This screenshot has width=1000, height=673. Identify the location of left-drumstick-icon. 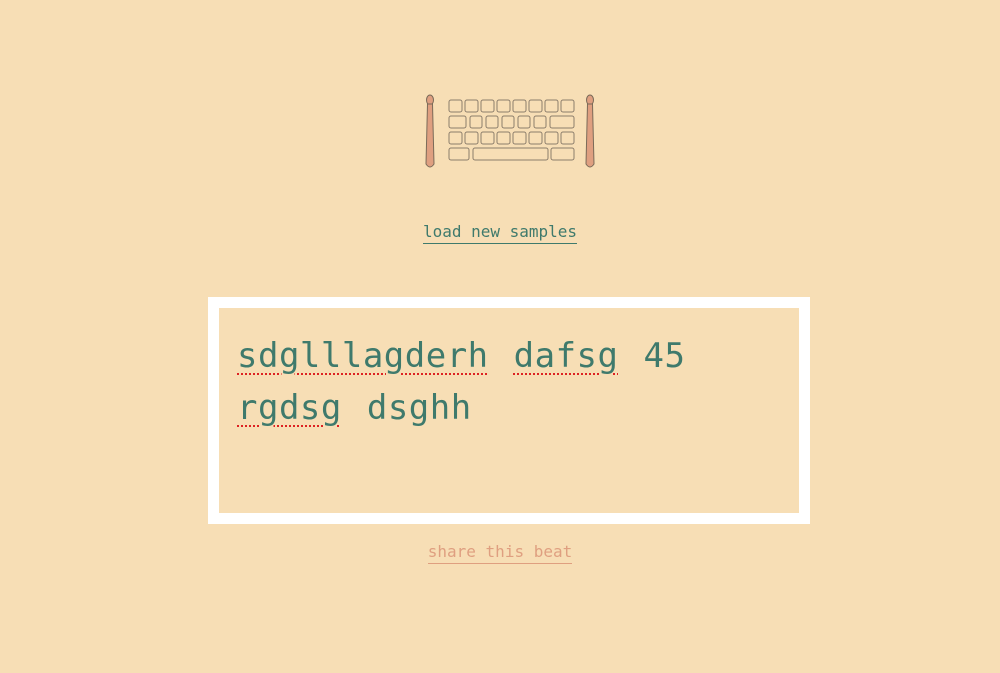
(430, 131).